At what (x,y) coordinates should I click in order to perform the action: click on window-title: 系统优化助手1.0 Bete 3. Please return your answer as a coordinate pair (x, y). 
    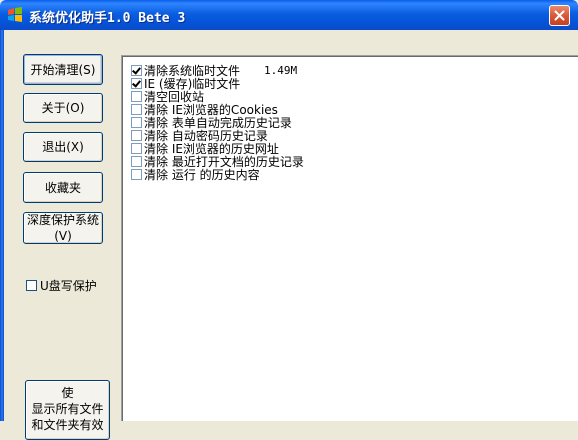
    Looking at the image, I should click on (107, 18).